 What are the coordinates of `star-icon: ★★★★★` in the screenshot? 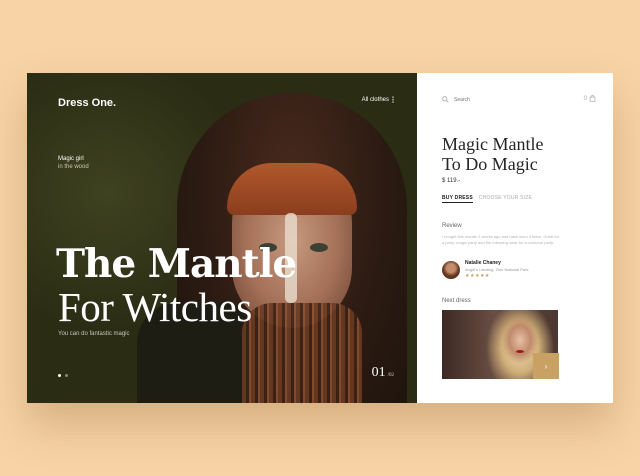 It's located at (477, 276).